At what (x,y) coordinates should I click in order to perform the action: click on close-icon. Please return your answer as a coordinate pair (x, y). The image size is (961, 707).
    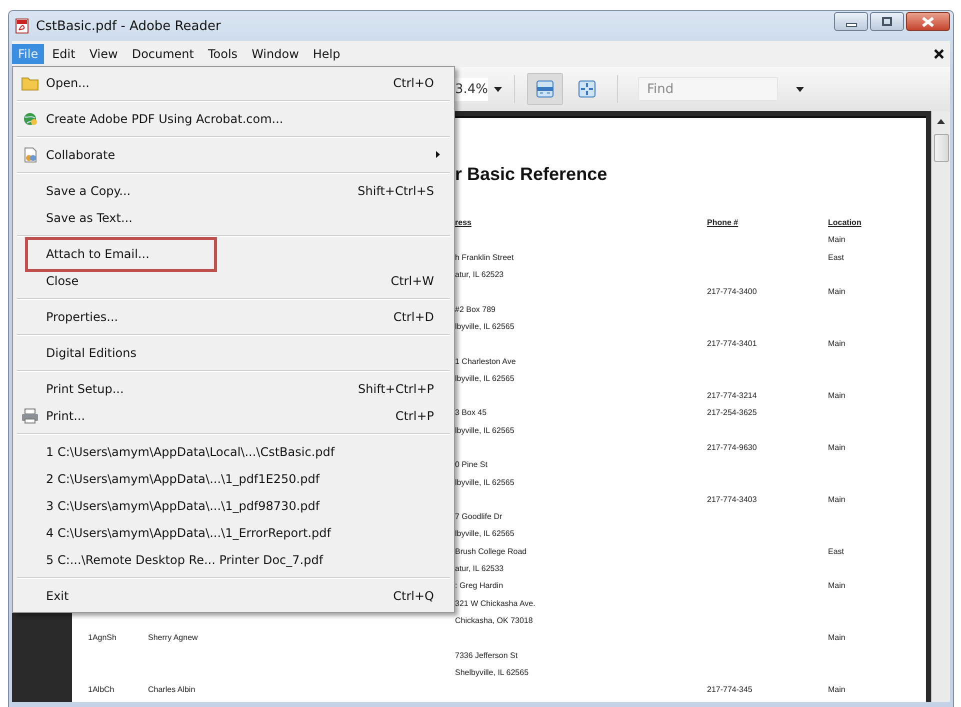
    Looking at the image, I should click on (939, 54).